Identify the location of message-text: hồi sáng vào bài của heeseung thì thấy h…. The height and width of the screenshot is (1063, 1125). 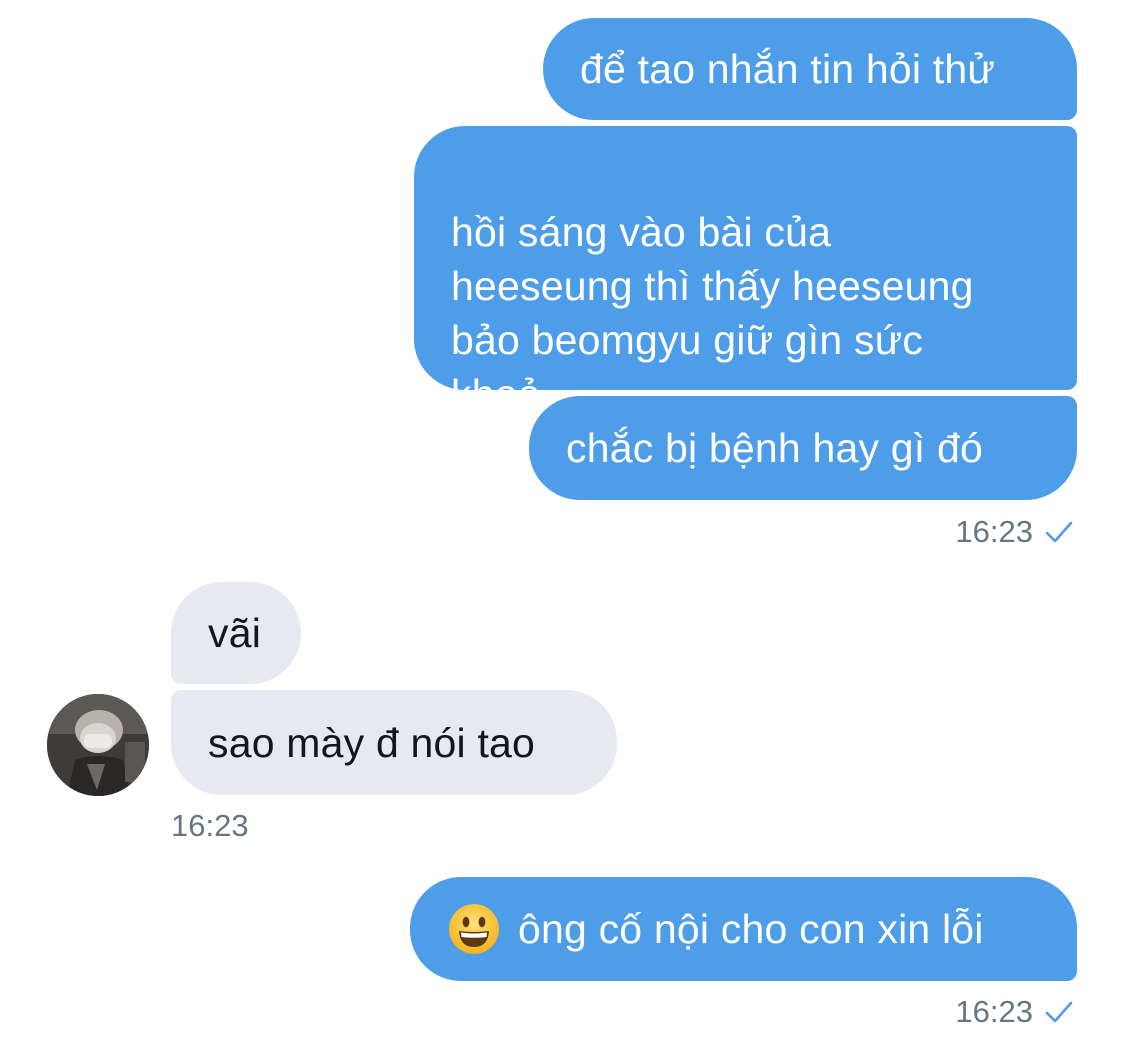
(712, 313).